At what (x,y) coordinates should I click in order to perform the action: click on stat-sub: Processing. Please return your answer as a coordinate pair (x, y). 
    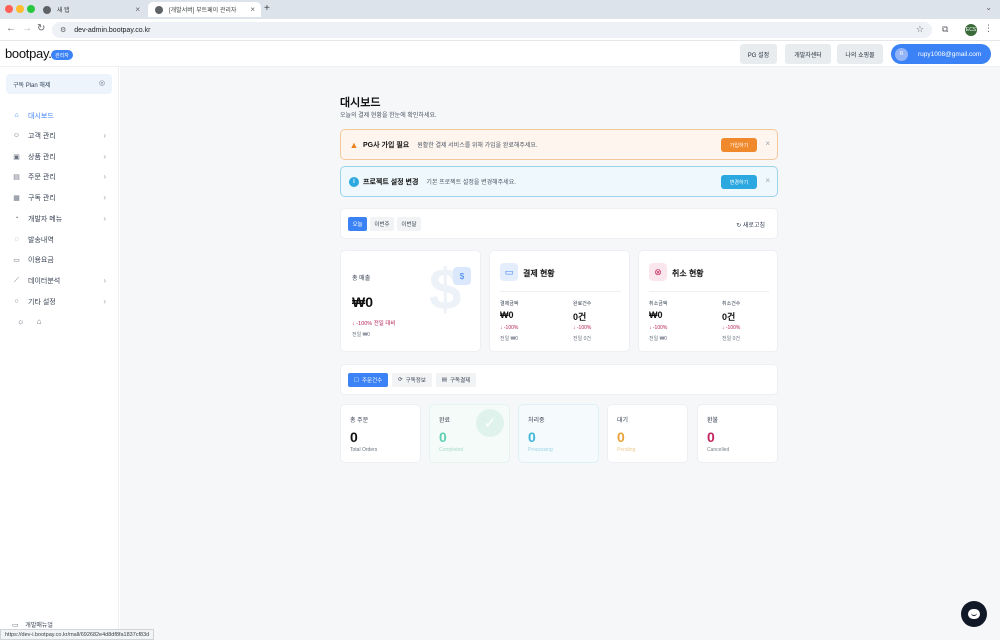
    Looking at the image, I should click on (540, 450).